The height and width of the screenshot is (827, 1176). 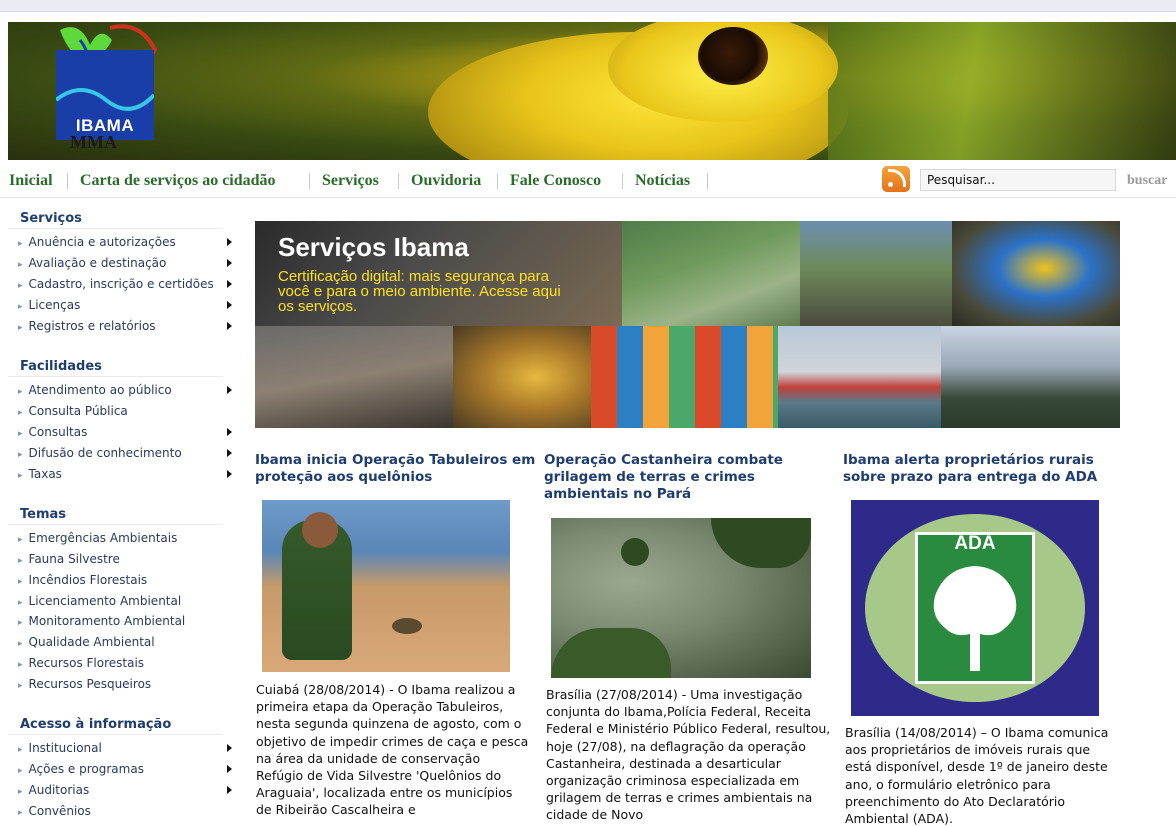 I want to click on sidebar-item-auditorias: ▸ Auditorias, so click(x=53, y=790).